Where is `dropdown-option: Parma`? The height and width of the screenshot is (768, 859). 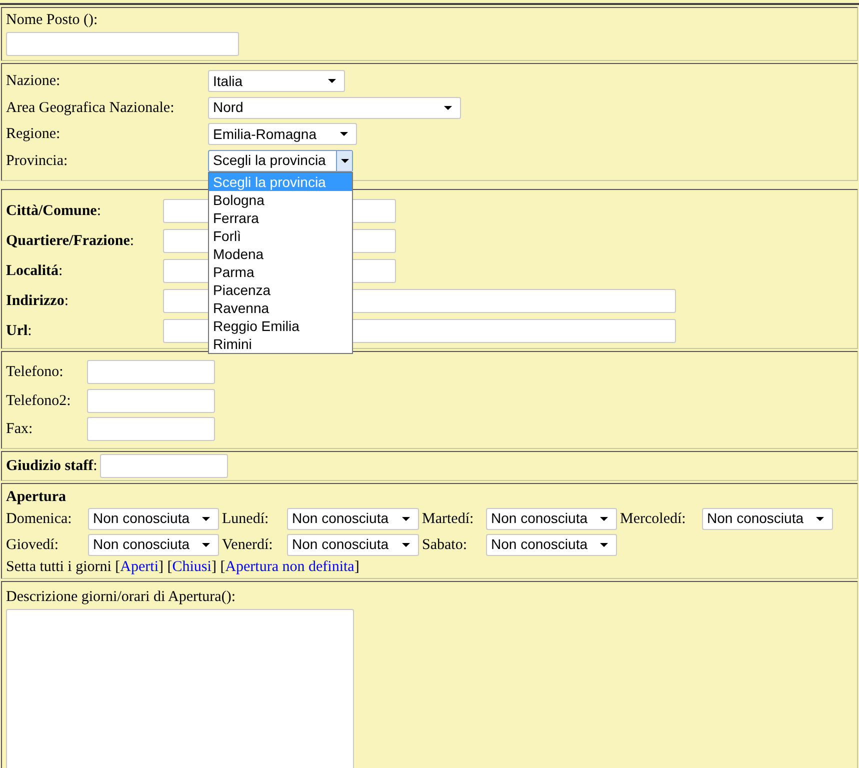 dropdown-option: Parma is located at coordinates (280, 271).